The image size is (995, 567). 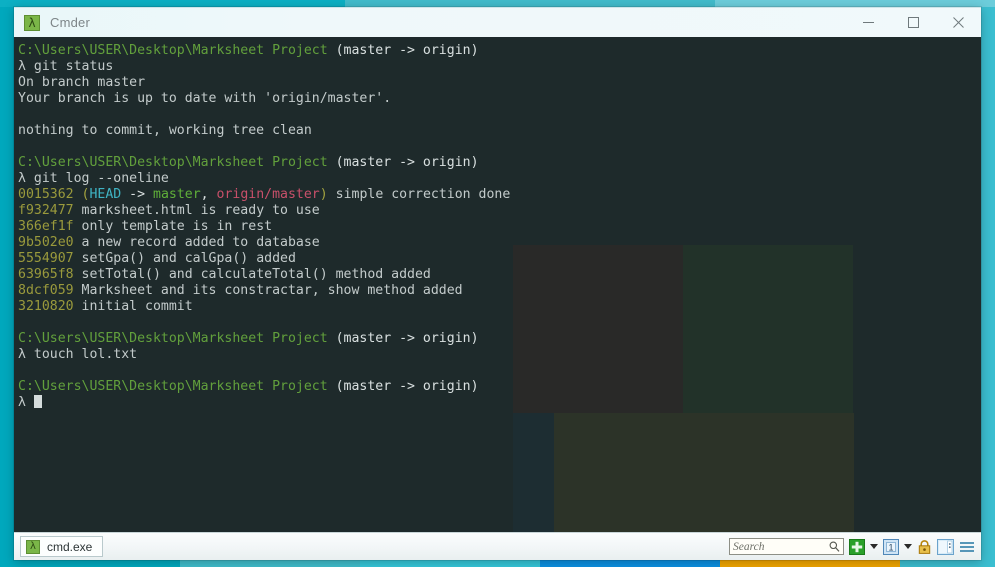 What do you see at coordinates (169, 210) in the screenshot?
I see `git-log-entry: f932477 marksheet.html is ready to use` at bounding box center [169, 210].